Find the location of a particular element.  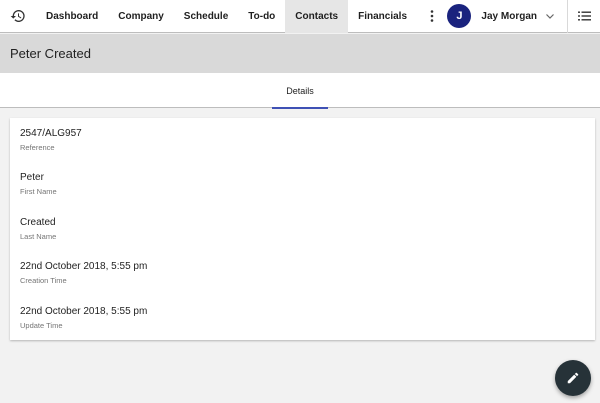

nav-company: Company is located at coordinates (141, 16).